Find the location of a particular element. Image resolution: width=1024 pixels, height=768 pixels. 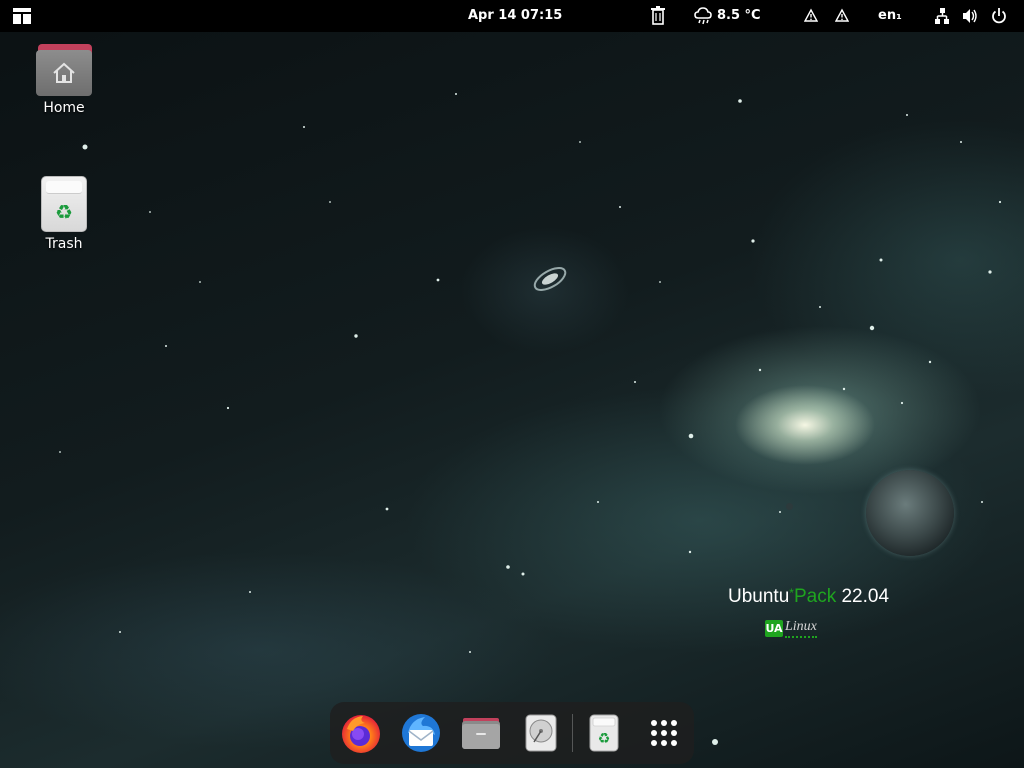

dock-files is located at coordinates (481, 733).